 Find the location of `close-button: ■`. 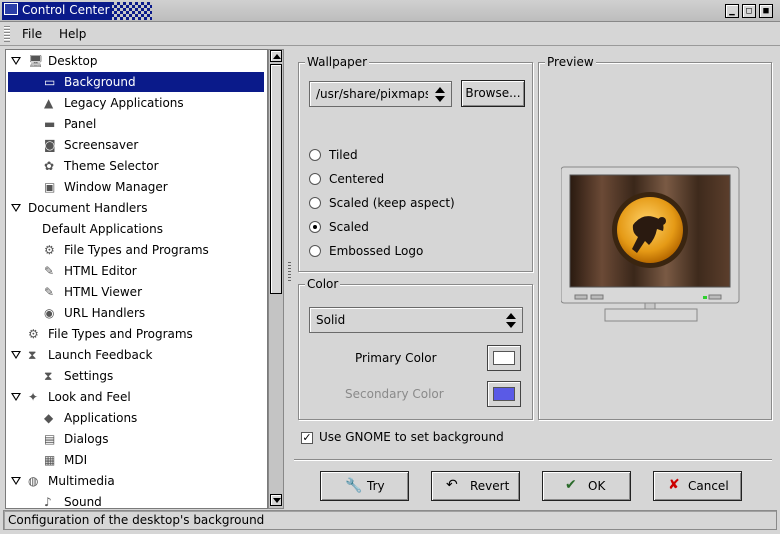

close-button: ■ is located at coordinates (766, 11).